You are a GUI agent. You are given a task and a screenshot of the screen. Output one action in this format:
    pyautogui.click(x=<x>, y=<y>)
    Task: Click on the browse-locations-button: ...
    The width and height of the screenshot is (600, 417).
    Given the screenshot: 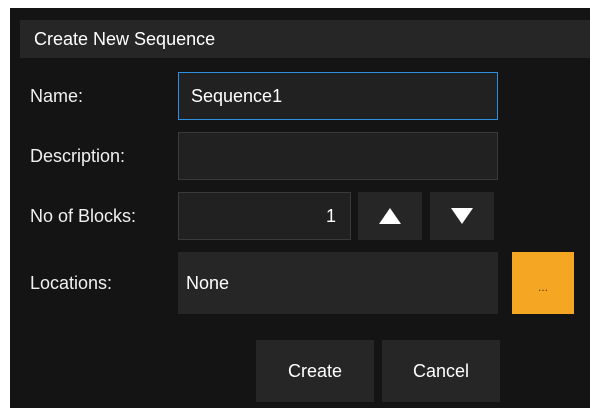 What is the action you would take?
    pyautogui.click(x=543, y=283)
    